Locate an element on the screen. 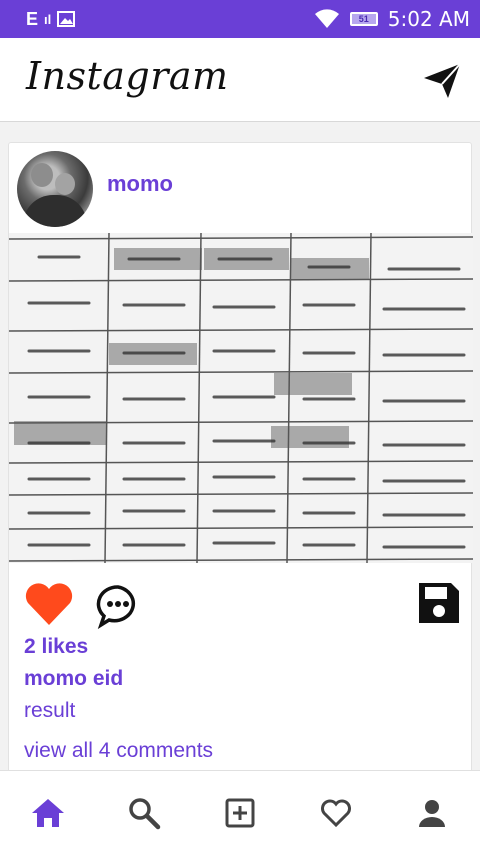  status-right: 51 5:02 AM is located at coordinates (392, 19).